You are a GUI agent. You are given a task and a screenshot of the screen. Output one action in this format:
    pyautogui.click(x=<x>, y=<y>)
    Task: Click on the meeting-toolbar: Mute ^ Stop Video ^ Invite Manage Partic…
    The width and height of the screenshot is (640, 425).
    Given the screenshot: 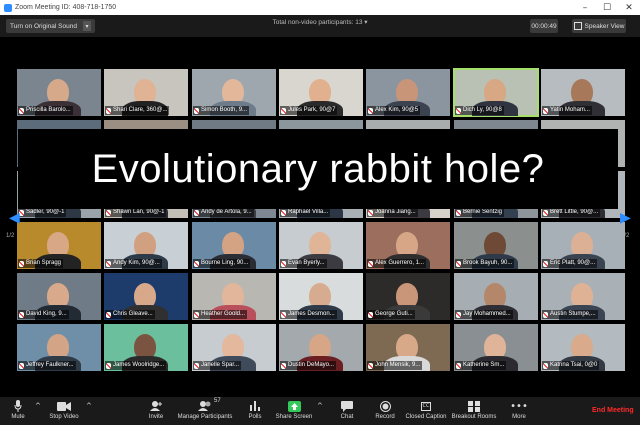 What is the action you would take?
    pyautogui.click(x=320, y=411)
    